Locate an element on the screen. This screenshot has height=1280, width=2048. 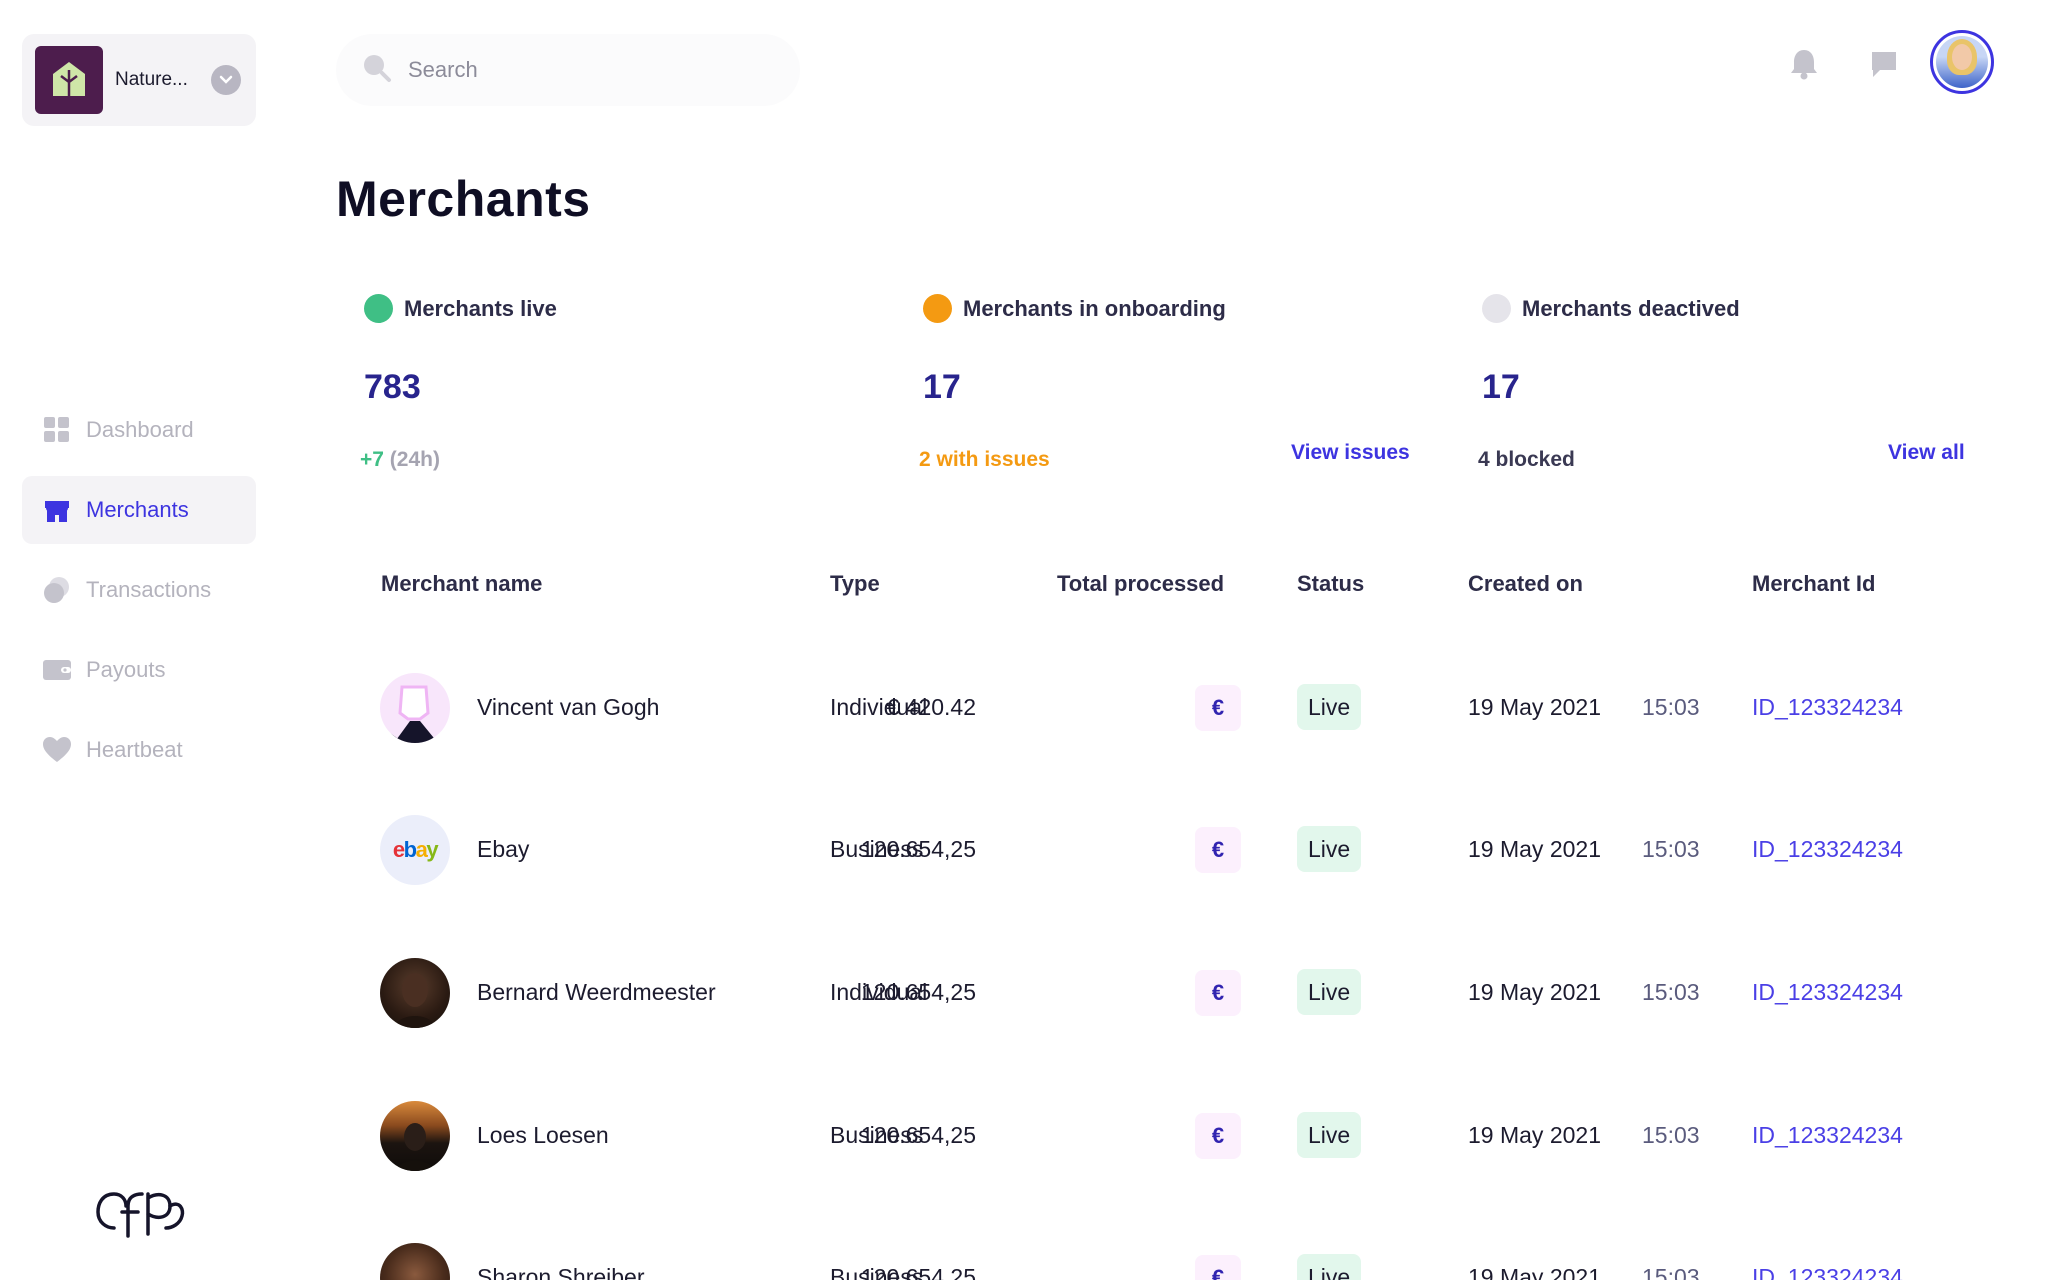
merchant-name: Vincent van Gogh is located at coordinates (568, 707).